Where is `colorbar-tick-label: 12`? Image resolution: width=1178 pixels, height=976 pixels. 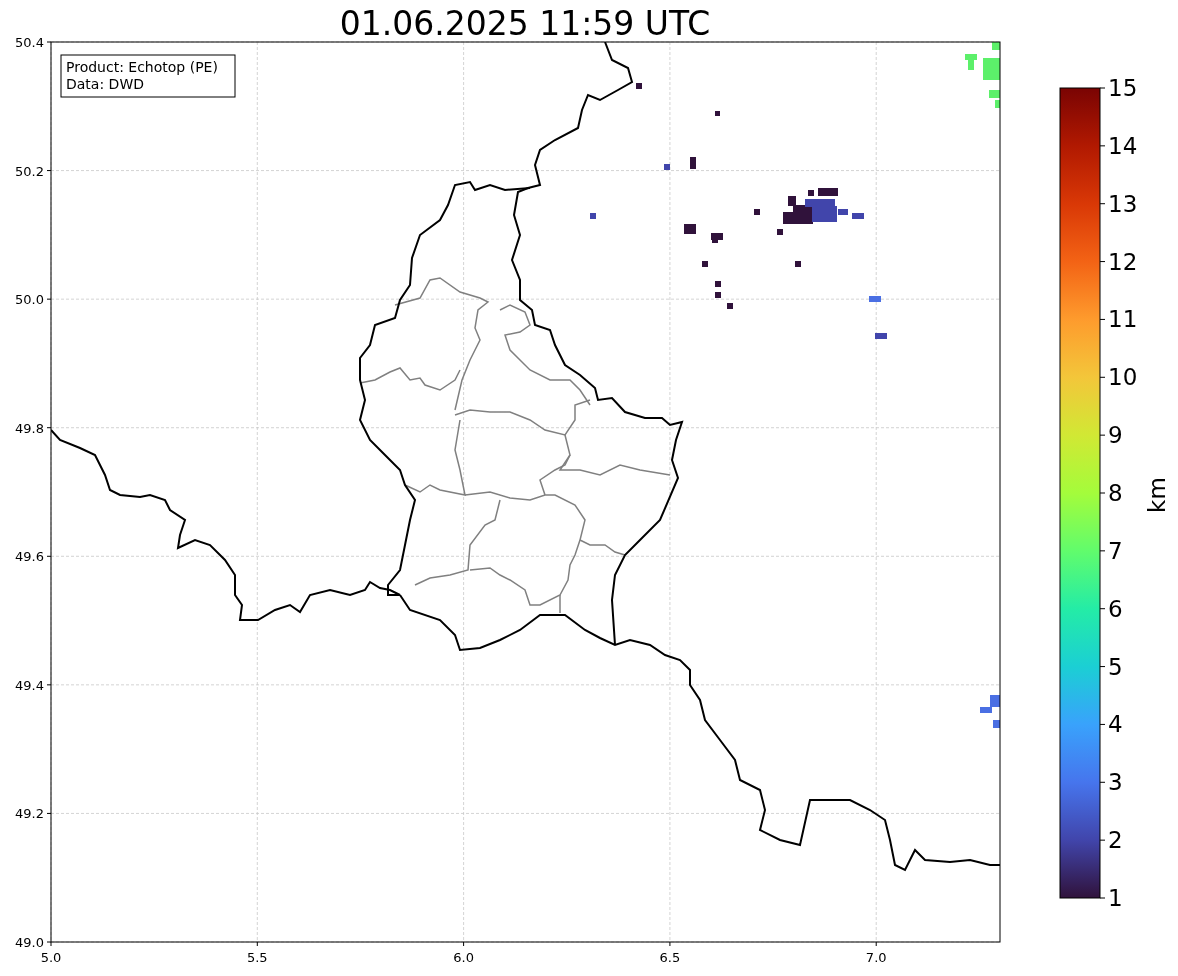
colorbar-tick-label: 12 is located at coordinates (1123, 261).